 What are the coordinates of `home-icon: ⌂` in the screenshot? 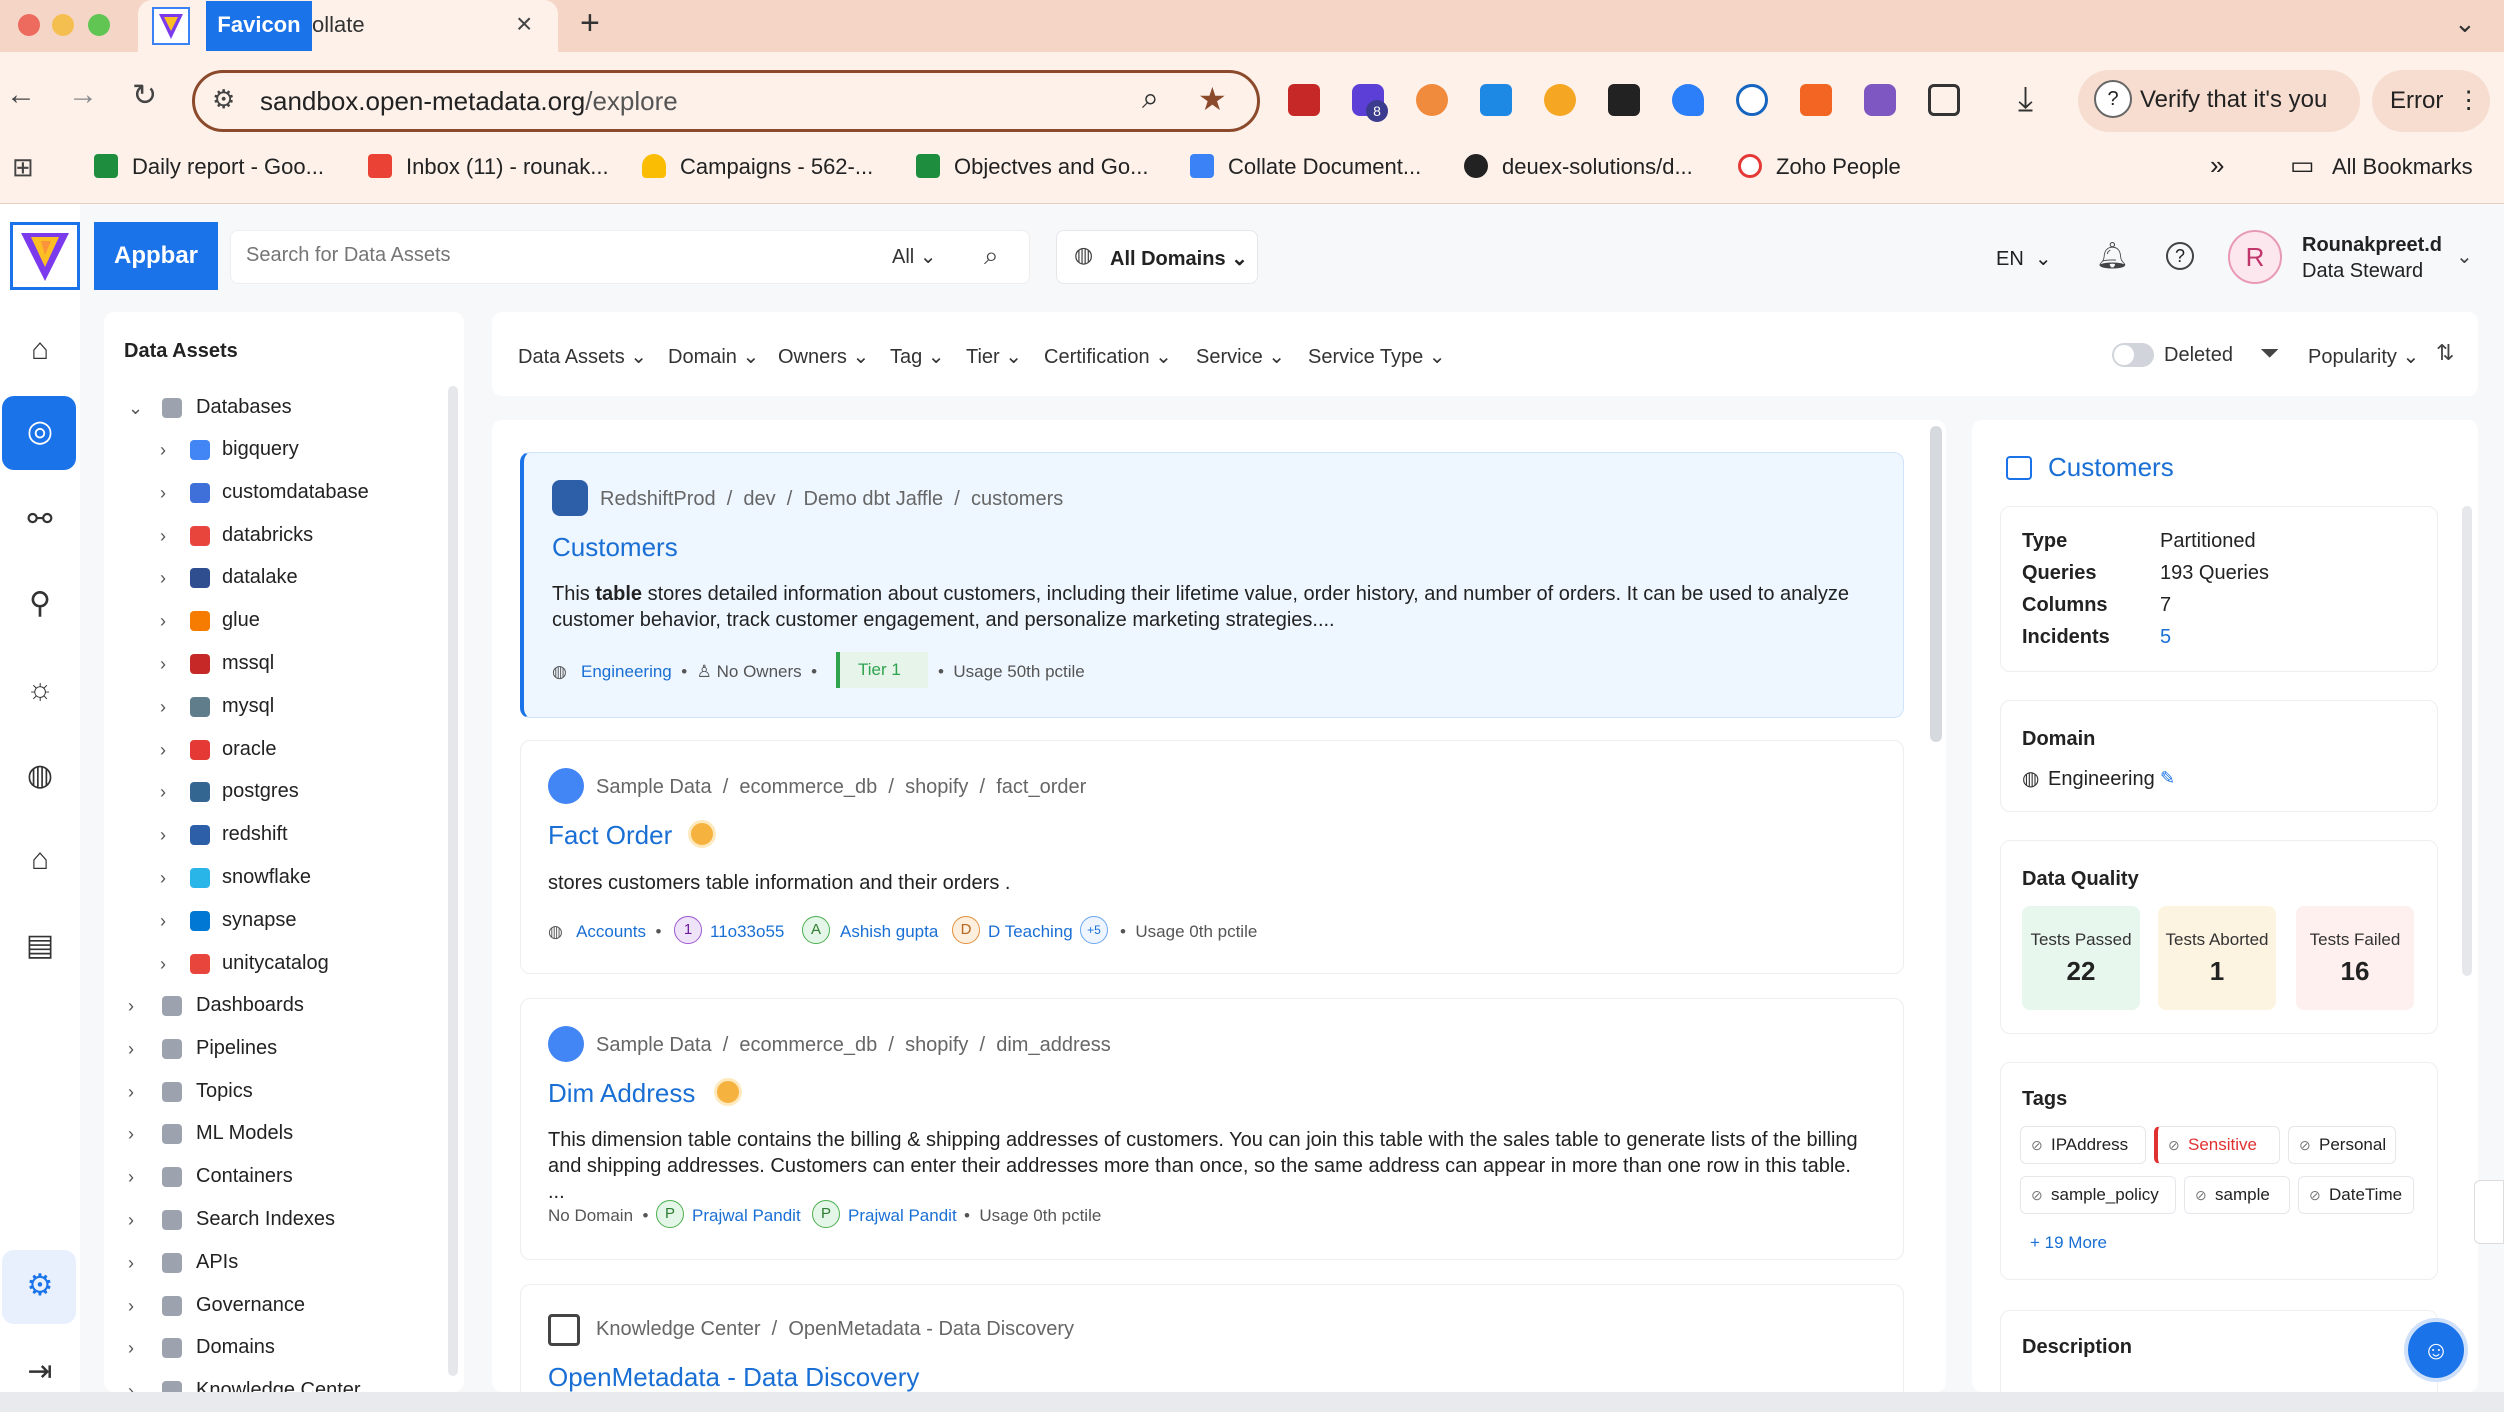 It's located at (40, 350).